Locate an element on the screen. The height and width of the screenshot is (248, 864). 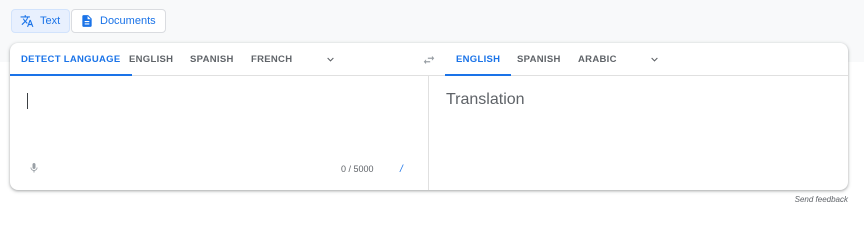
tab-target-english: ENGLISH is located at coordinates (478, 59).